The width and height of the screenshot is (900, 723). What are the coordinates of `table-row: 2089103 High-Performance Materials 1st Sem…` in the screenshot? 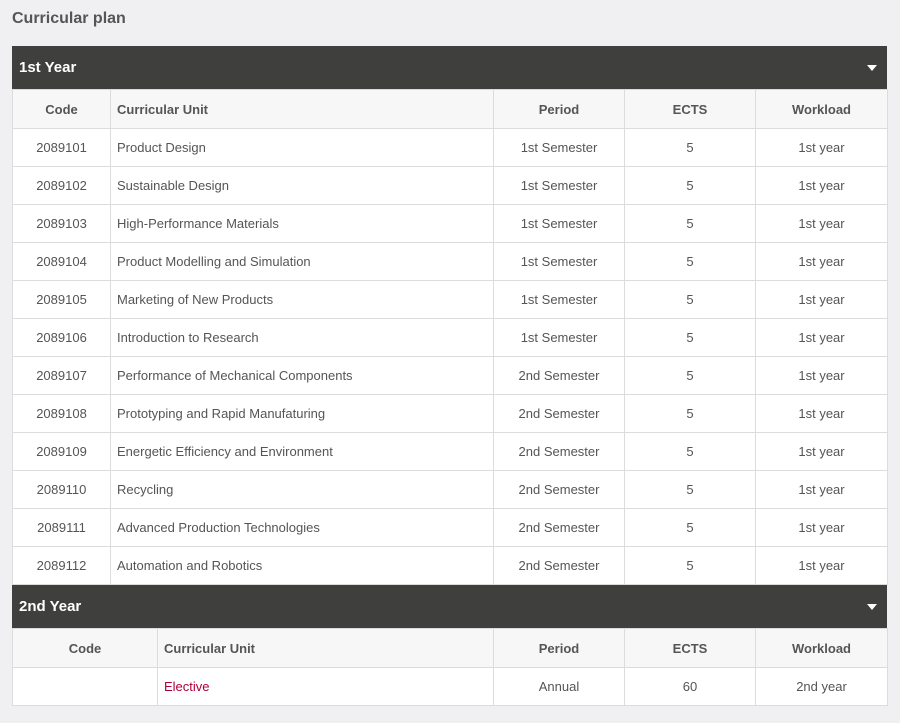 It's located at (450, 223).